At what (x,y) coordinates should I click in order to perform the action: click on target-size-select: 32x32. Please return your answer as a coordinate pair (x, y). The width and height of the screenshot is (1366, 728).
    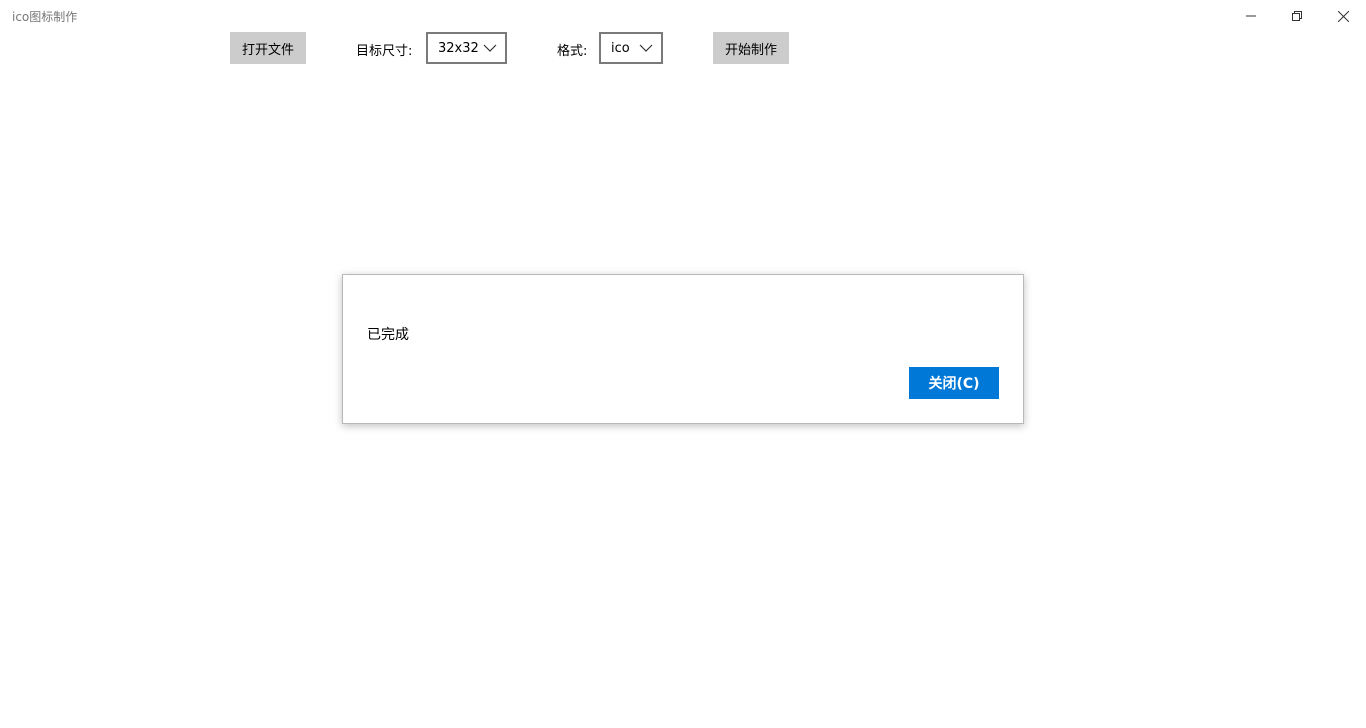
    Looking at the image, I should click on (466, 48).